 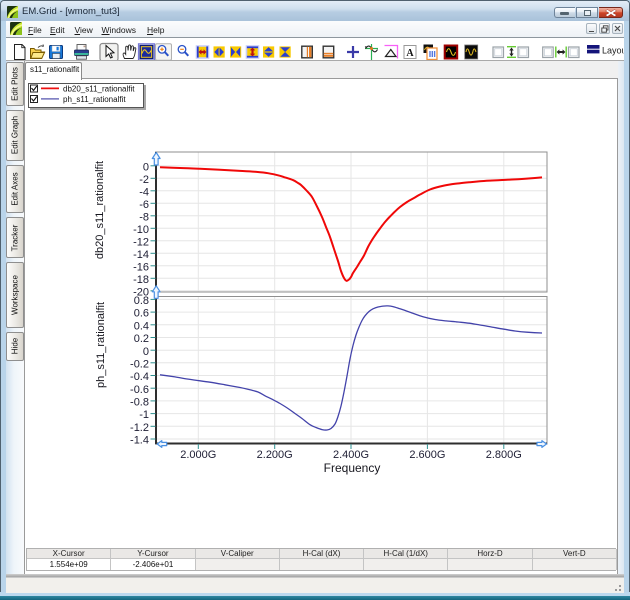 I want to click on svg-text: -0.6, so click(x=139, y=390).